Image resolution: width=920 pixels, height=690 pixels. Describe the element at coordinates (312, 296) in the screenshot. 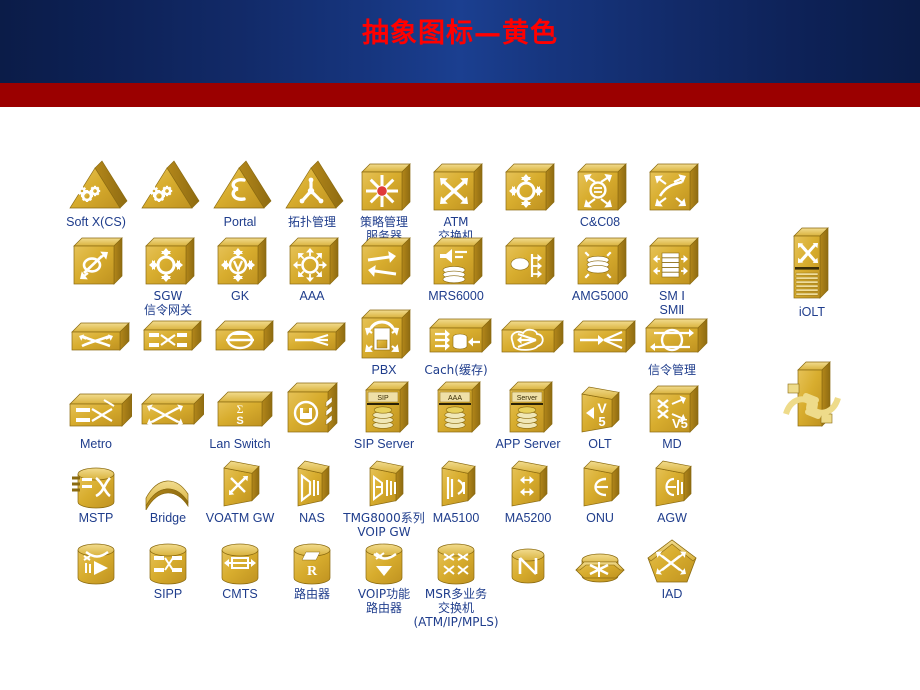

I see `icon-label: AAA` at that location.